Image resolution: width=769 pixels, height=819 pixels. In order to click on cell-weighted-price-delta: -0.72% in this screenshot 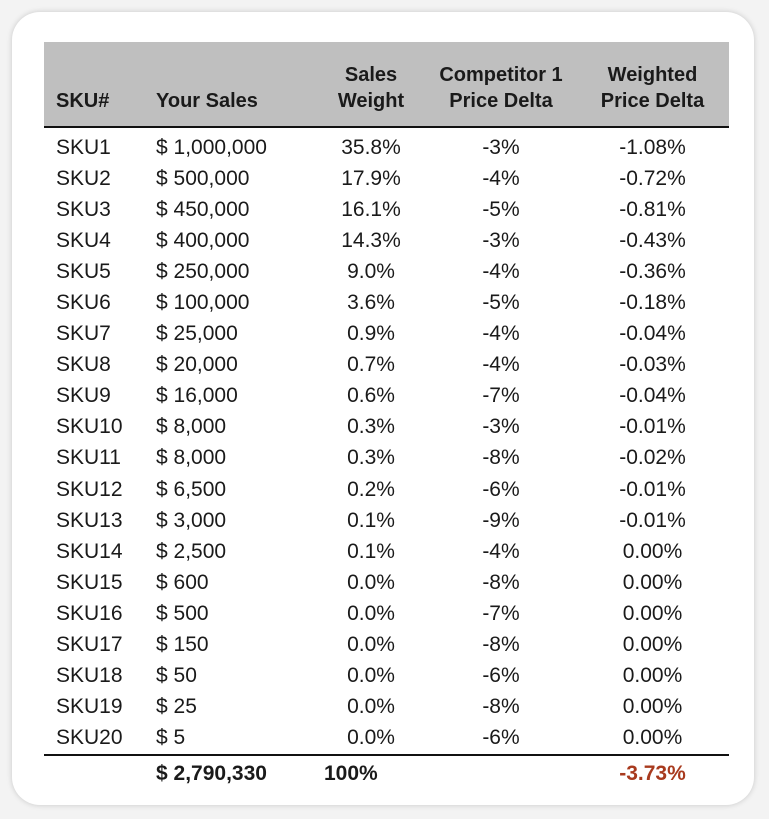, I will do `click(652, 178)`.